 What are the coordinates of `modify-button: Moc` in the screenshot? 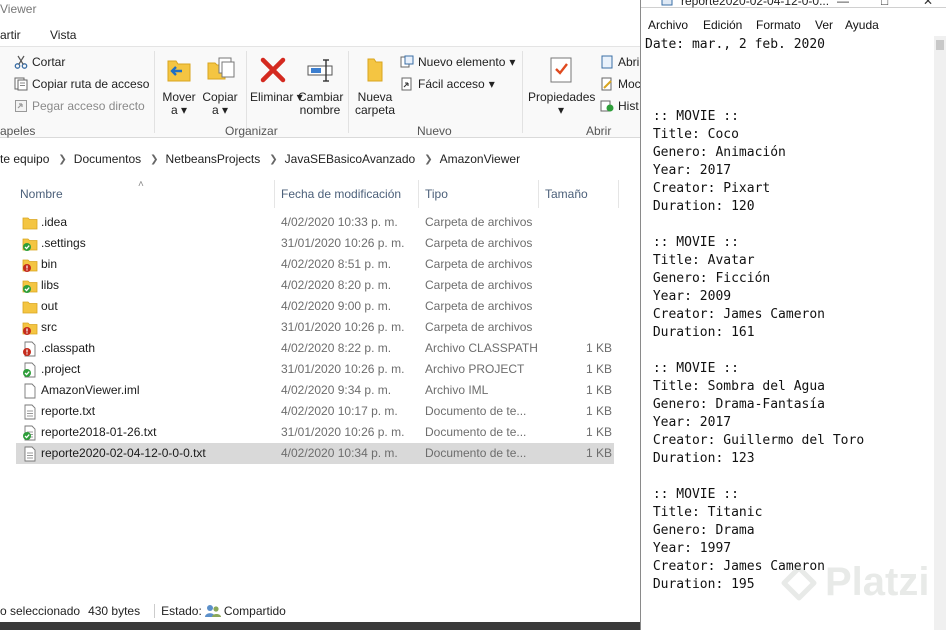 It's located at (620, 84).